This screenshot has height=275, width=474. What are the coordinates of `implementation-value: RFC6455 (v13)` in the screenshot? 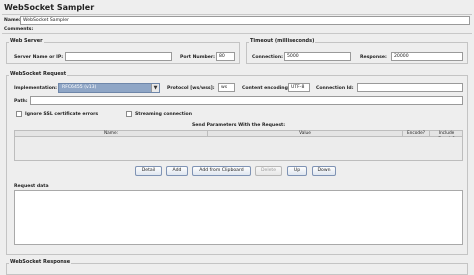 It's located at (79, 87).